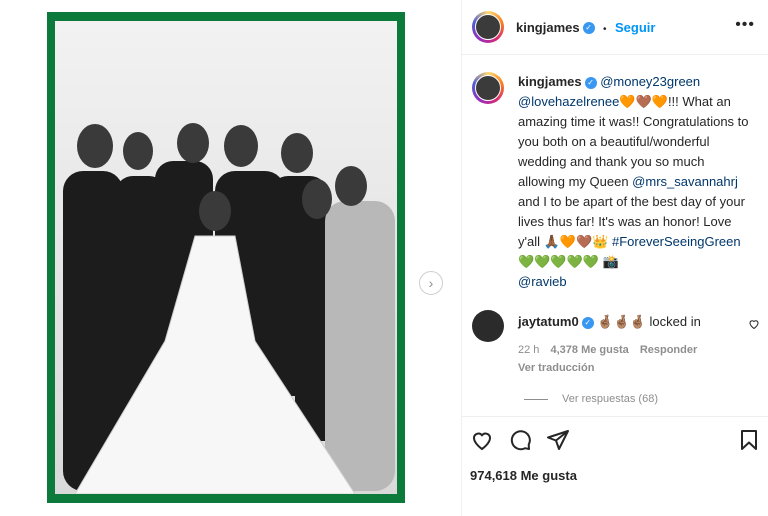 The width and height of the screenshot is (768, 516). What do you see at coordinates (520, 440) in the screenshot?
I see `comment-icon` at bounding box center [520, 440].